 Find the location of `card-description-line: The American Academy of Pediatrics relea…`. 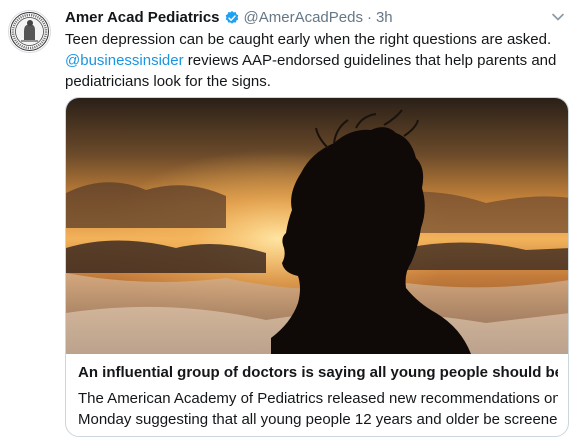

card-description-line: The American Academy of Pediatrics relea… is located at coordinates (318, 398).